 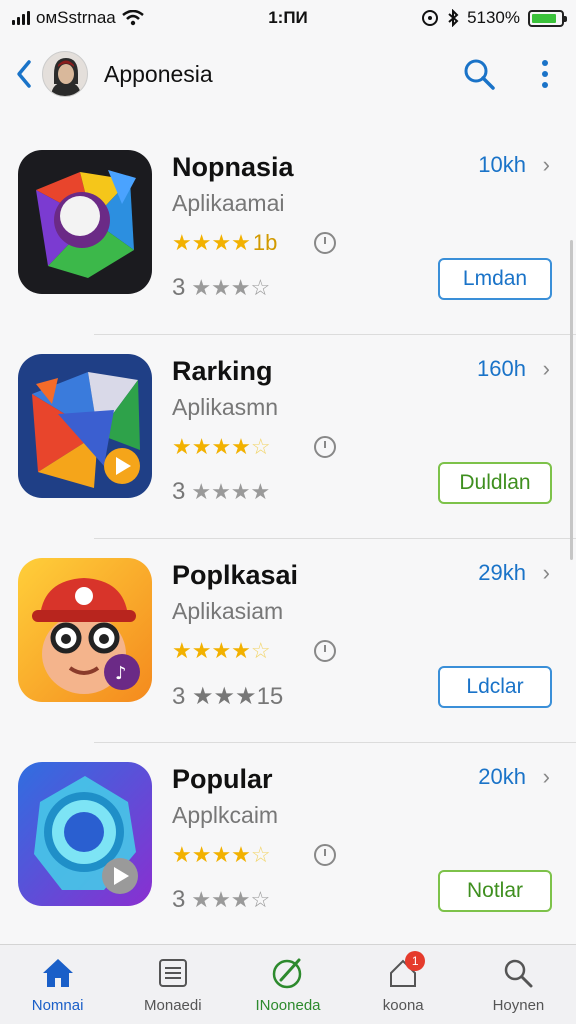 What do you see at coordinates (501, 369) in the screenshot?
I see `app-size: 160h` at bounding box center [501, 369].